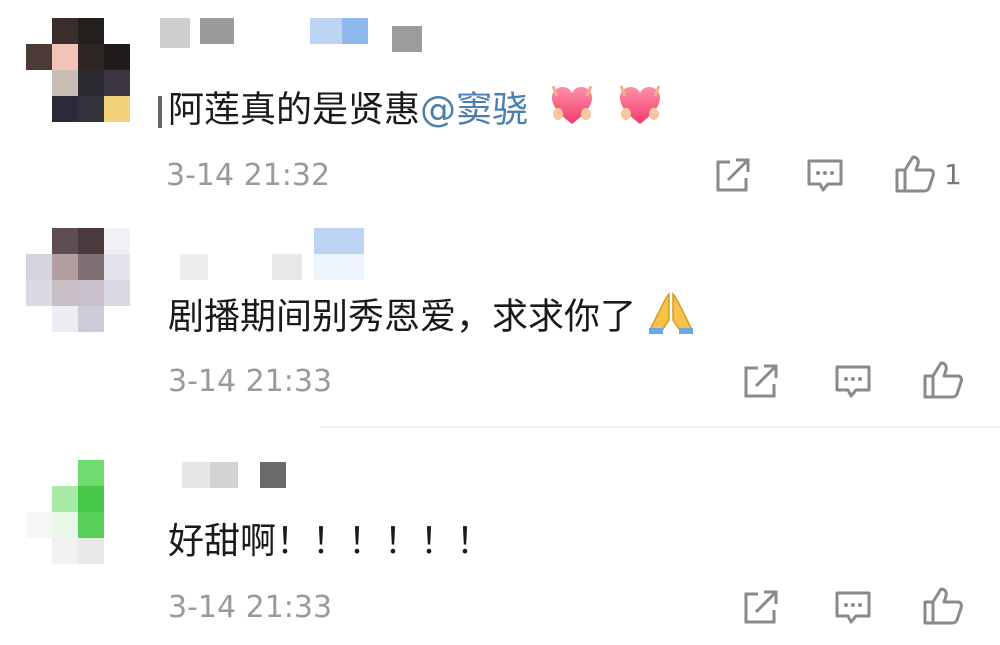  What do you see at coordinates (248, 175) in the screenshot?
I see `comment-time: 3-14 21:32` at bounding box center [248, 175].